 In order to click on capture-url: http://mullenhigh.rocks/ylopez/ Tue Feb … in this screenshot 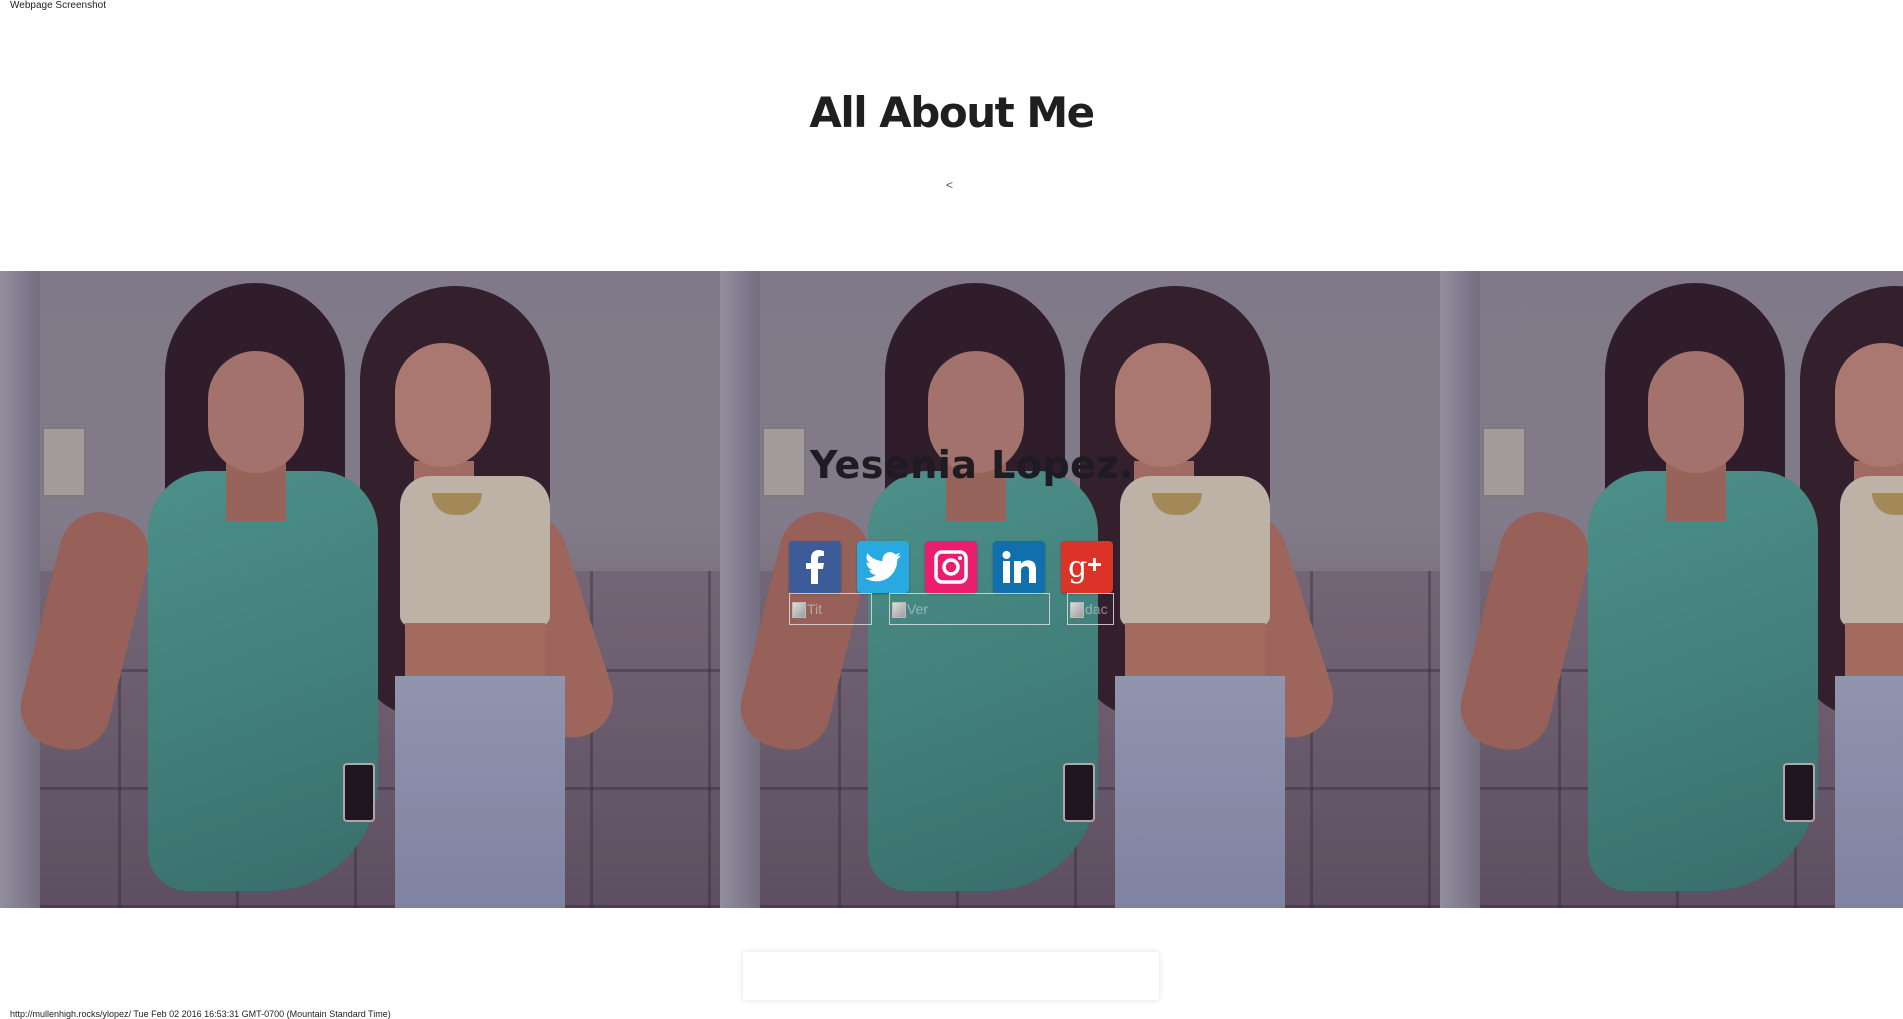, I will do `click(200, 1014)`.